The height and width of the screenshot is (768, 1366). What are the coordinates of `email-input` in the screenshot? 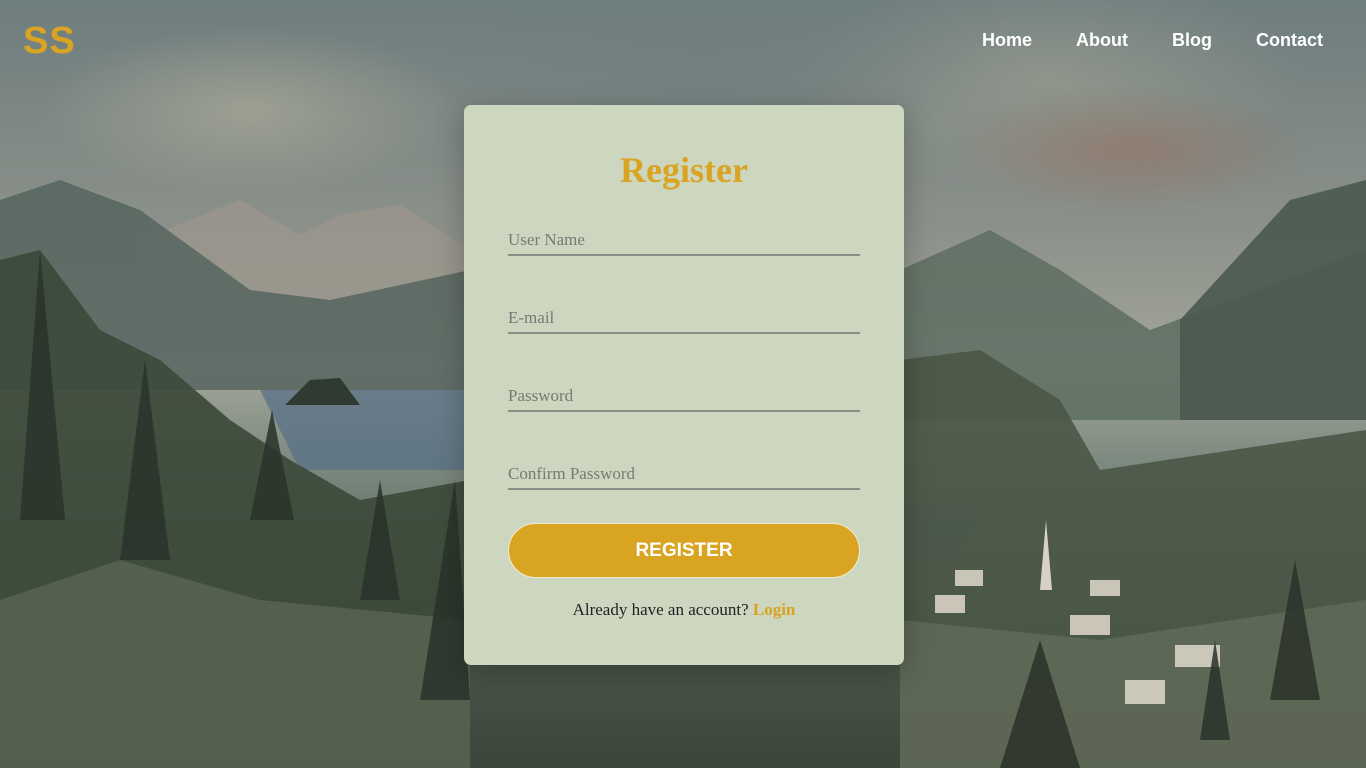 It's located at (684, 315).